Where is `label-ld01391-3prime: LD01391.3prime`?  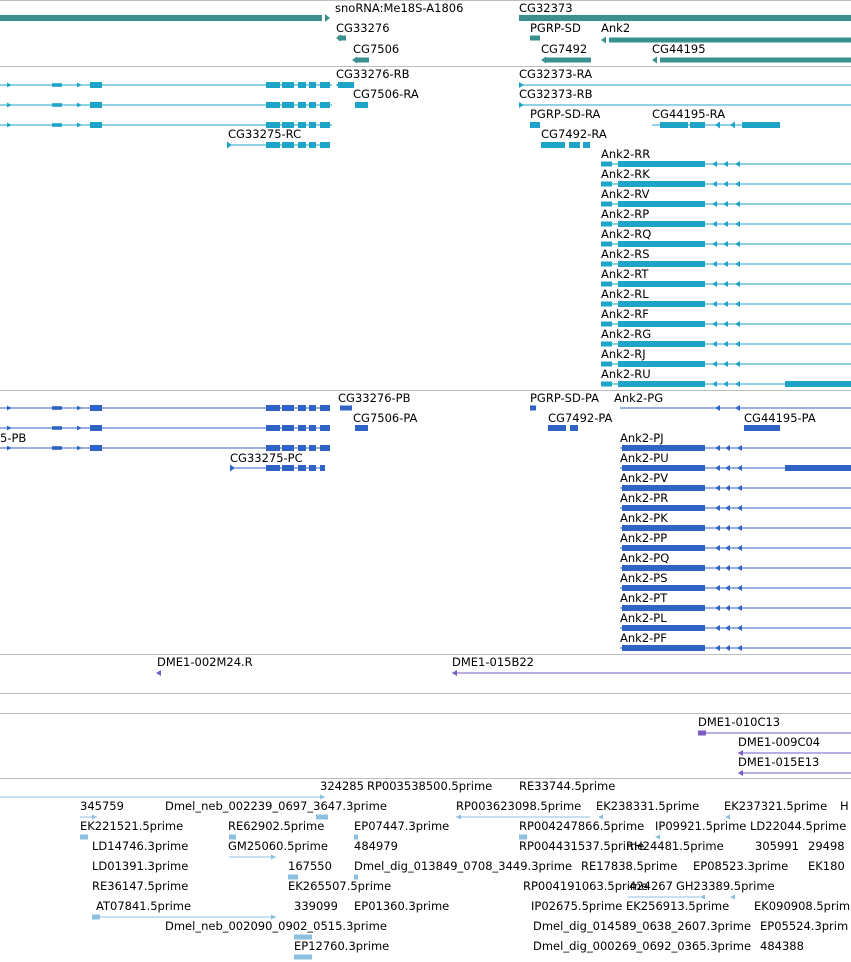
label-ld01391-3prime: LD01391.3prime is located at coordinates (140, 866).